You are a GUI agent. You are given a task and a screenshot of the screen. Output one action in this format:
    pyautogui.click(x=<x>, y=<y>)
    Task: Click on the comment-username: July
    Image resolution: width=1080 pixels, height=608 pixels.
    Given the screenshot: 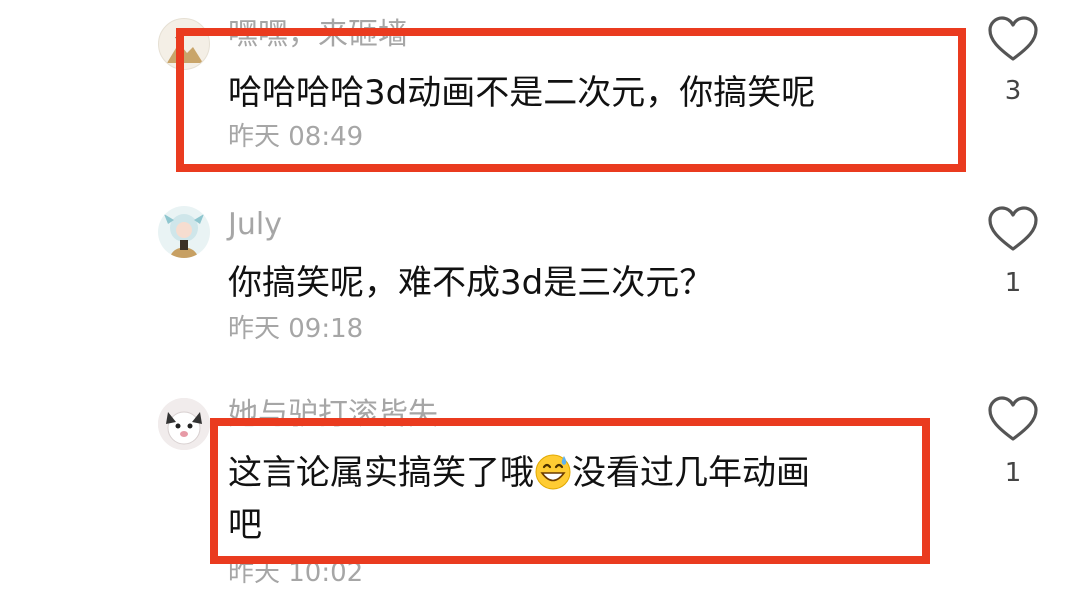 What is the action you would take?
    pyautogui.click(x=255, y=225)
    